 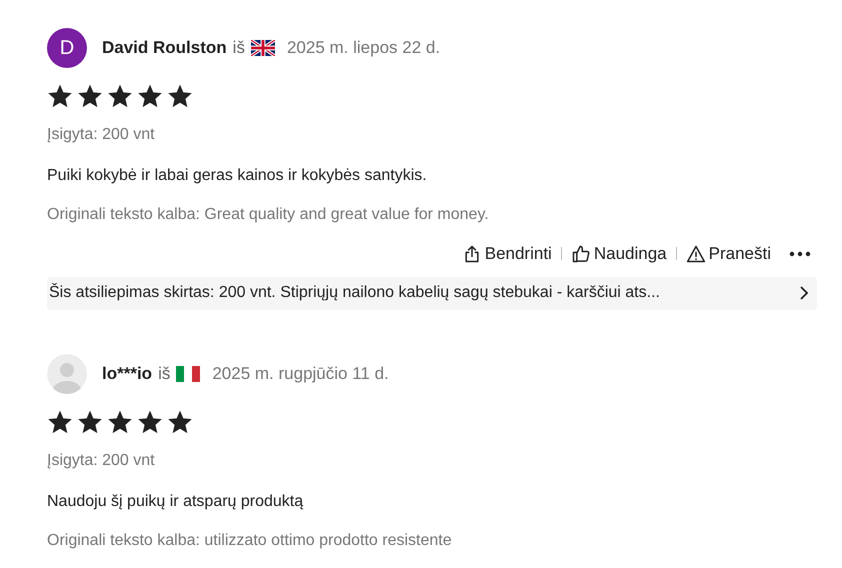 What do you see at coordinates (507, 253) in the screenshot?
I see `action-button: Bendrinti` at bounding box center [507, 253].